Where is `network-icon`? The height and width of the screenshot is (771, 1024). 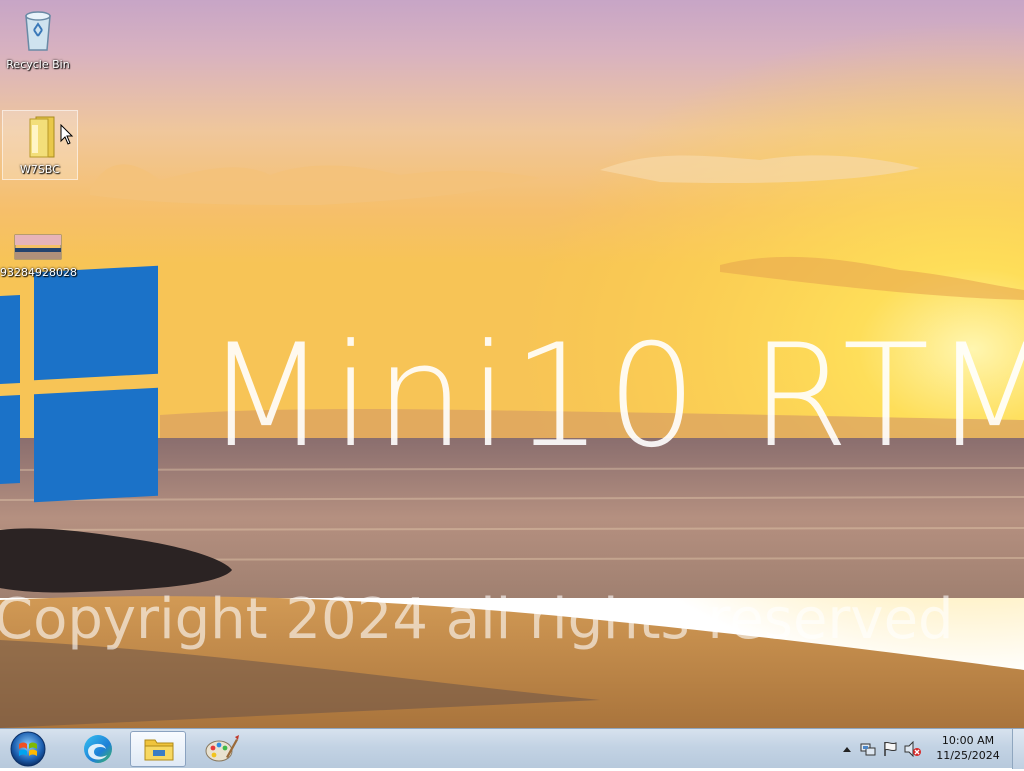 network-icon is located at coordinates (868, 749).